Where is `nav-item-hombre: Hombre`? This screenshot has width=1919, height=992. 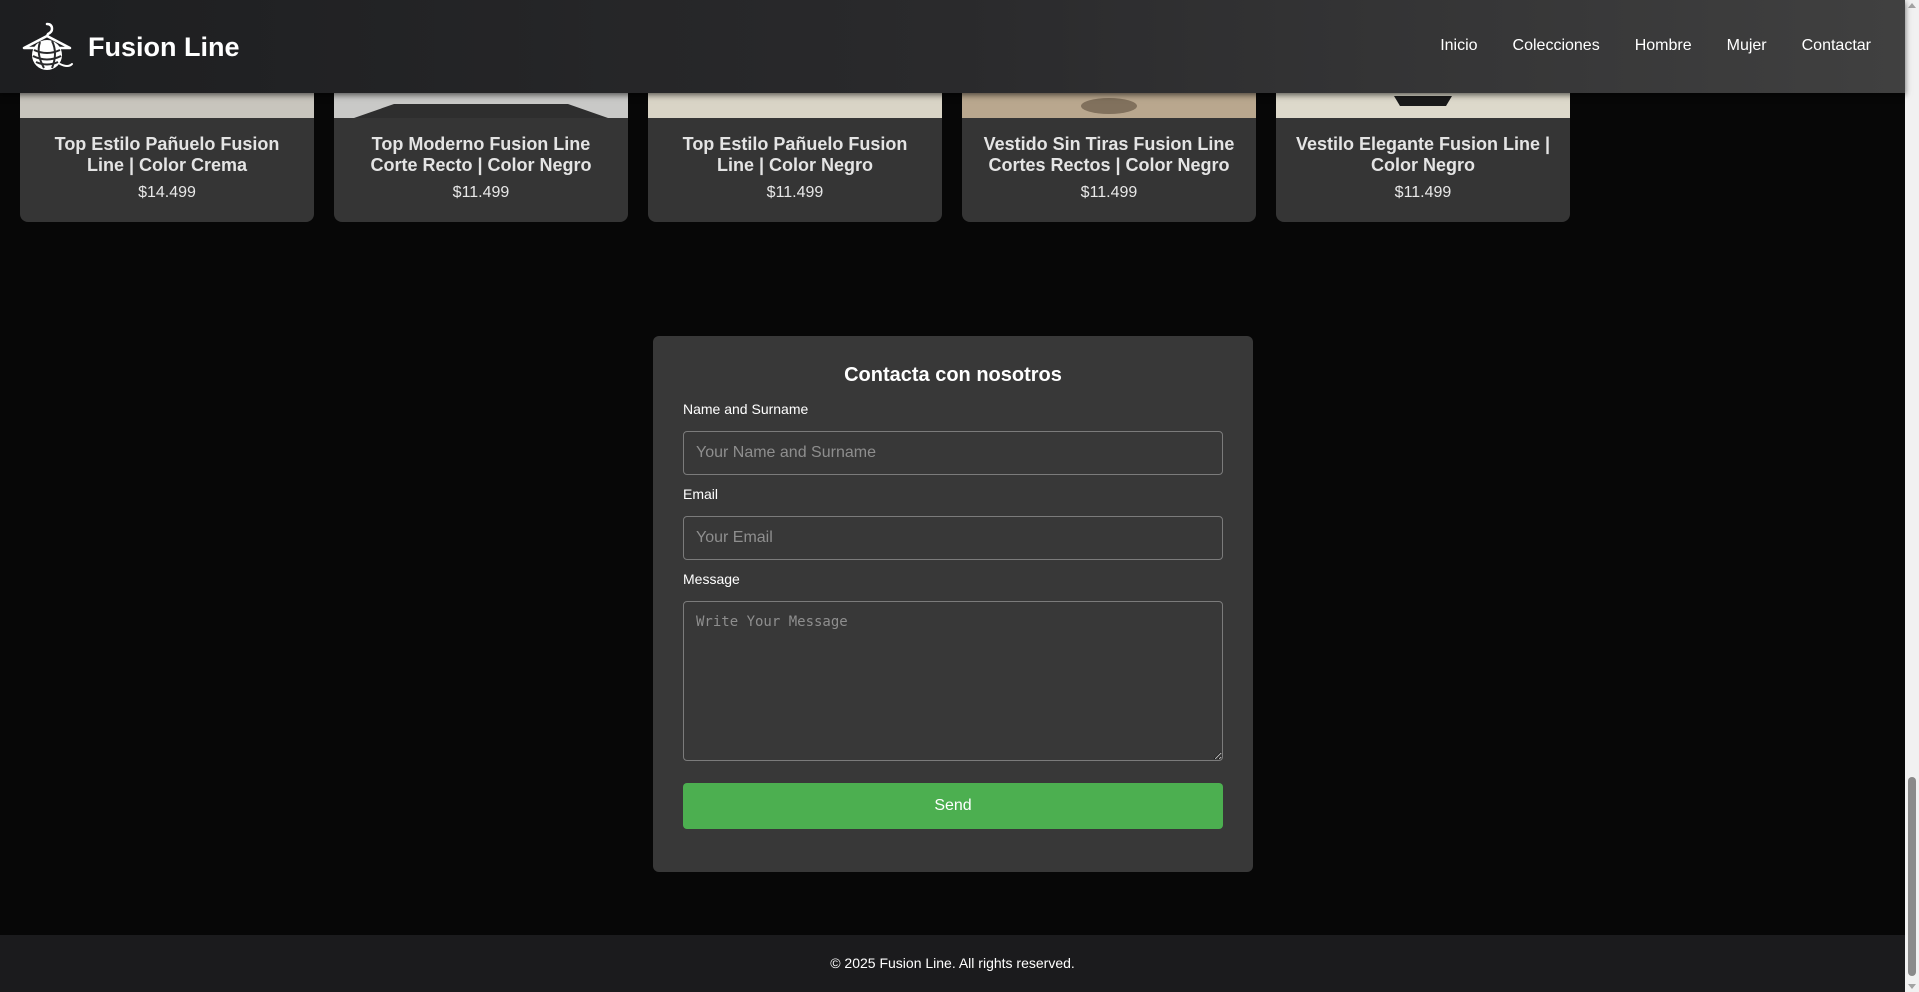
nav-item-hombre: Hombre is located at coordinates (1663, 46).